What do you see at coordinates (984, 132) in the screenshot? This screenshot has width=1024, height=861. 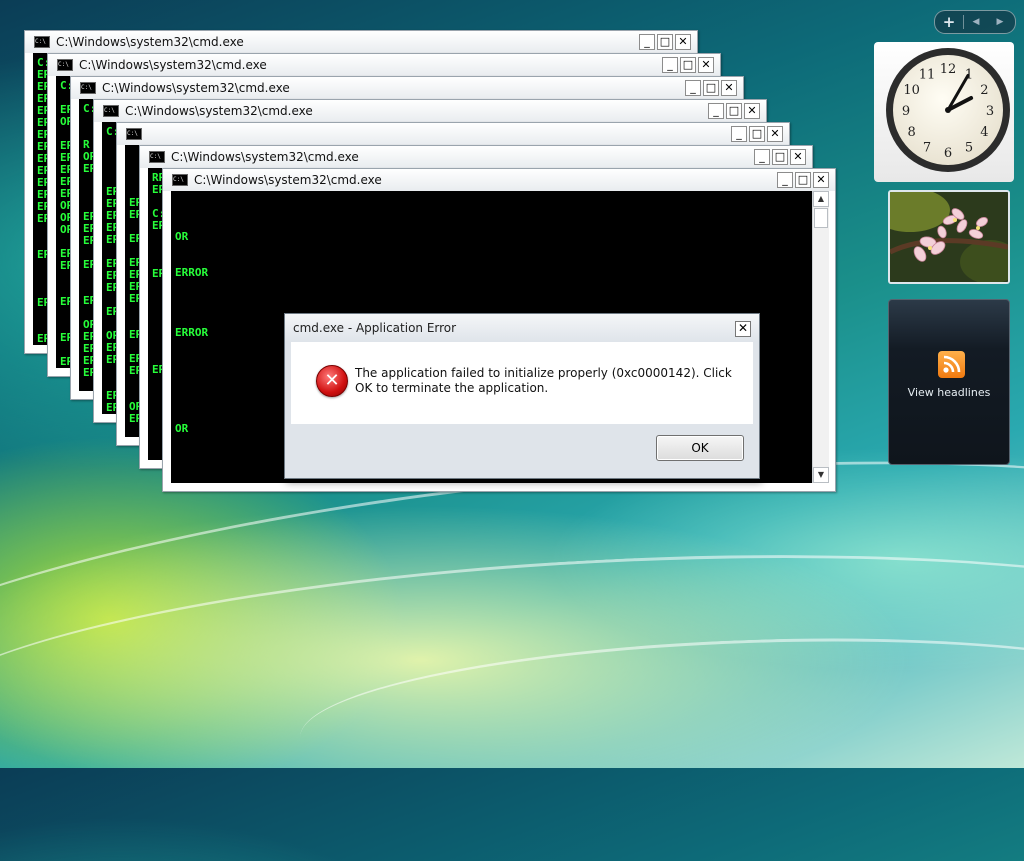 I see `clock-numeral: 4` at bounding box center [984, 132].